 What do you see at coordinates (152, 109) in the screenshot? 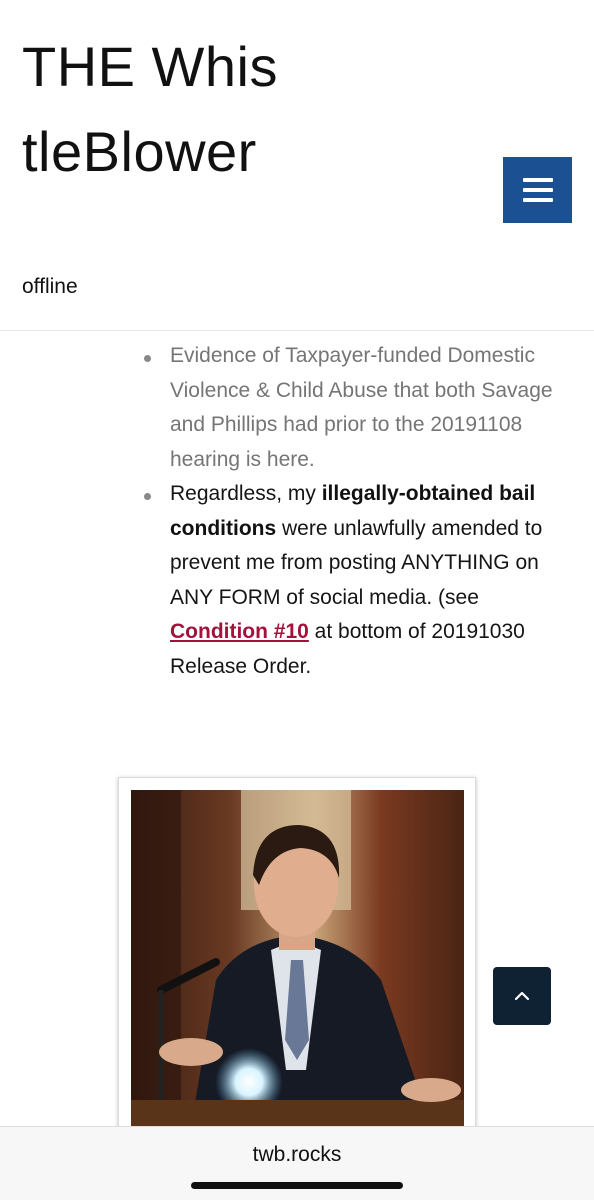
I see `site-title: THE WhistleBlower` at bounding box center [152, 109].